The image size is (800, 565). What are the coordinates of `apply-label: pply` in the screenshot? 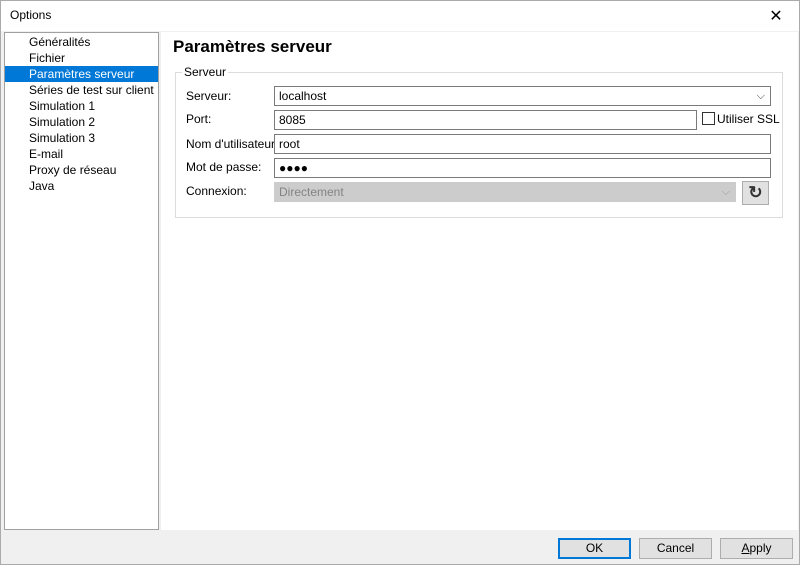 It's located at (760, 548).